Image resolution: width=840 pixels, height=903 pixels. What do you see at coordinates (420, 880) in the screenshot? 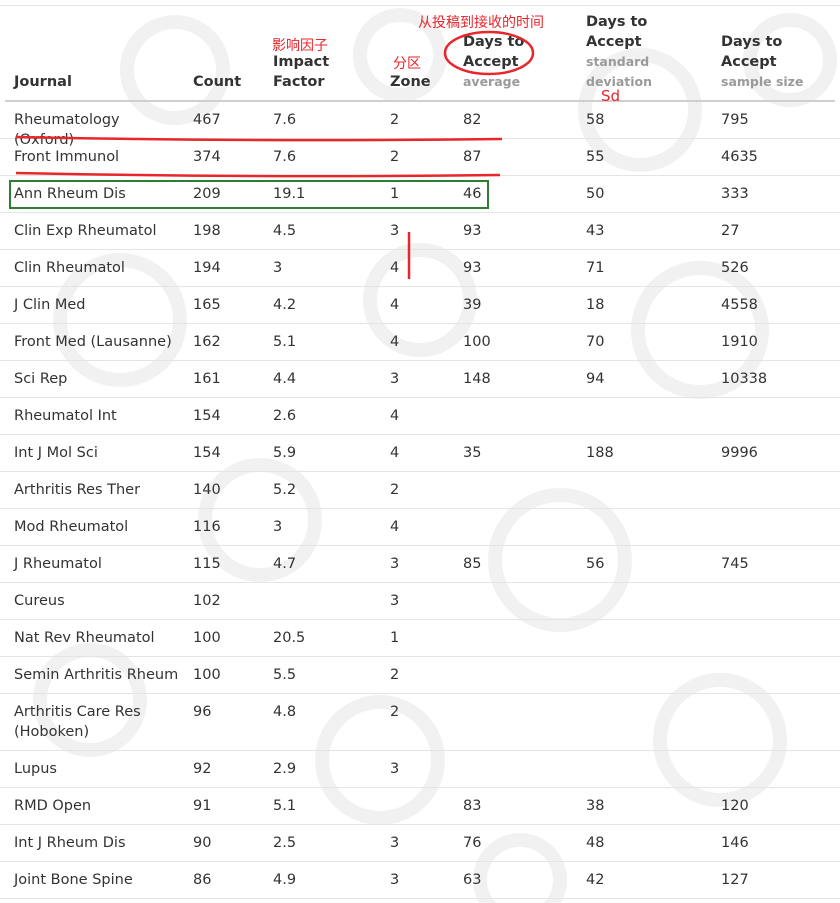
I see `table-row: Joint Bone Spine 86 4.9 3 63 42 127` at bounding box center [420, 880].